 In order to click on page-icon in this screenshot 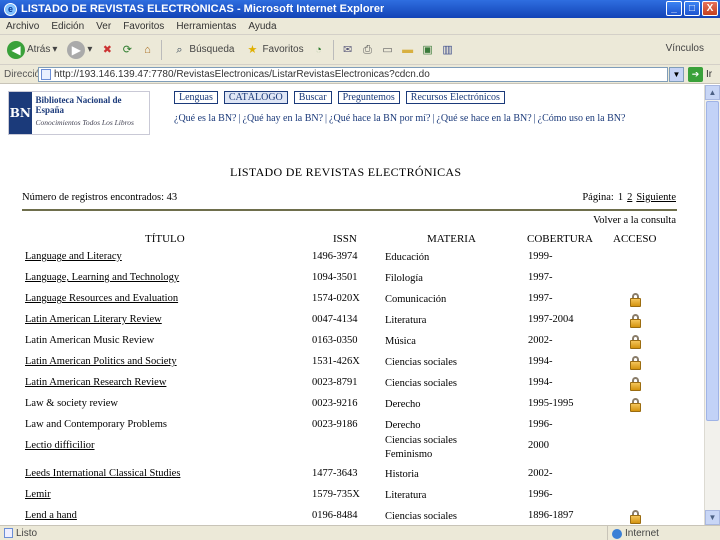, I will do `click(46, 74)`.